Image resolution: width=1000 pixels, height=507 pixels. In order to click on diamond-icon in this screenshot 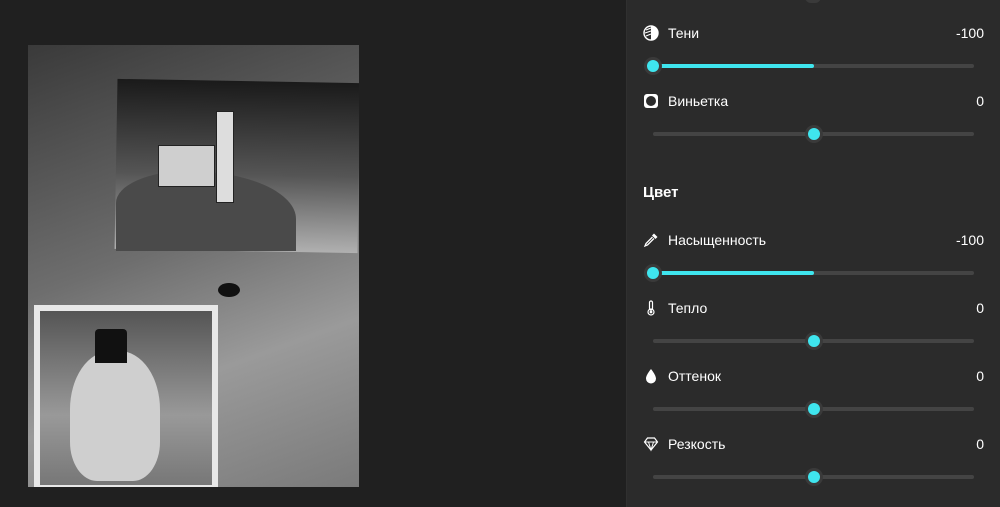, I will do `click(651, 444)`.